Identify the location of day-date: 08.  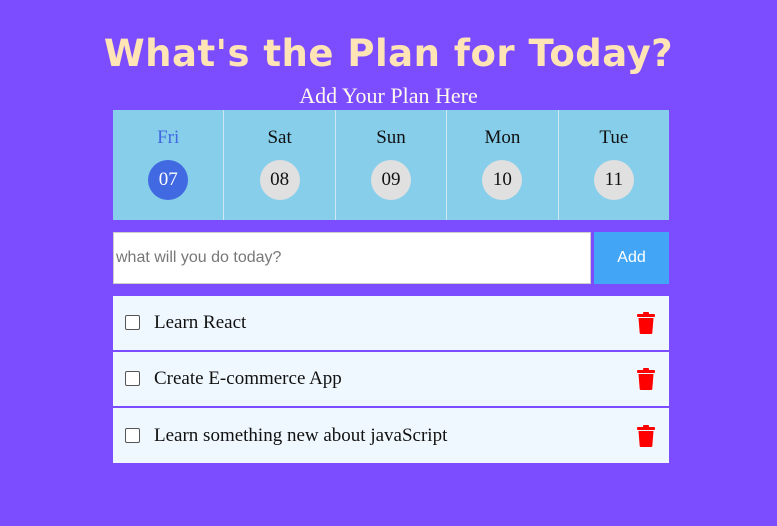
(279, 180).